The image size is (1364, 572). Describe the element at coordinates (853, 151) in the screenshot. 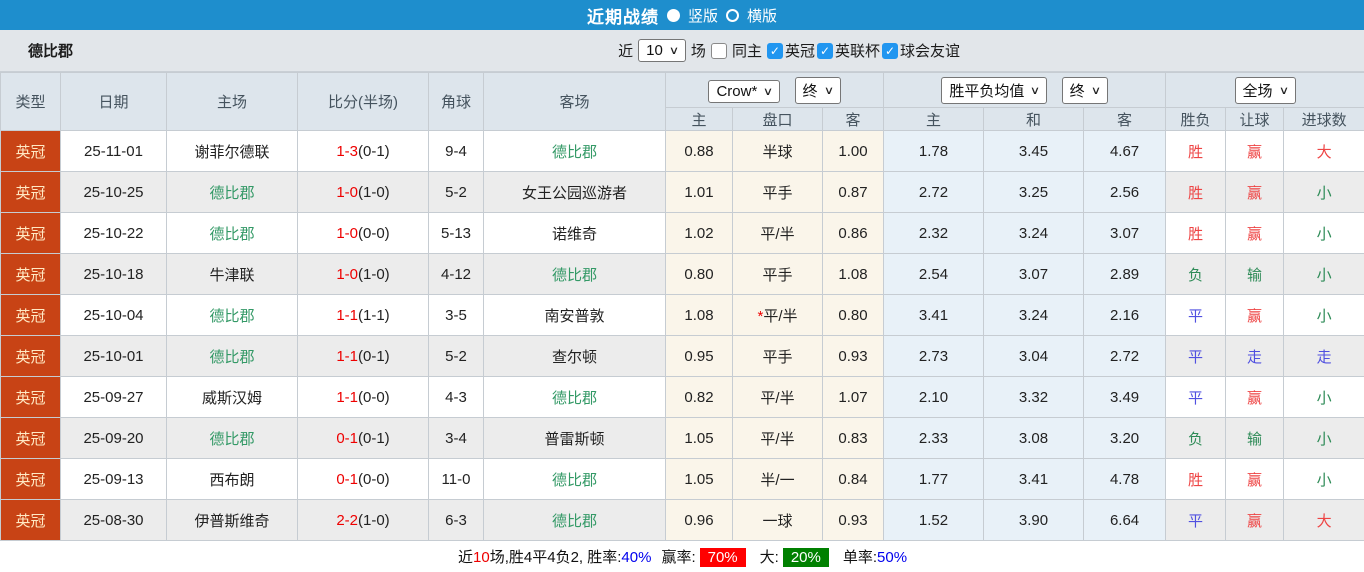

I see `ah-away-odds: 1.00` at that location.